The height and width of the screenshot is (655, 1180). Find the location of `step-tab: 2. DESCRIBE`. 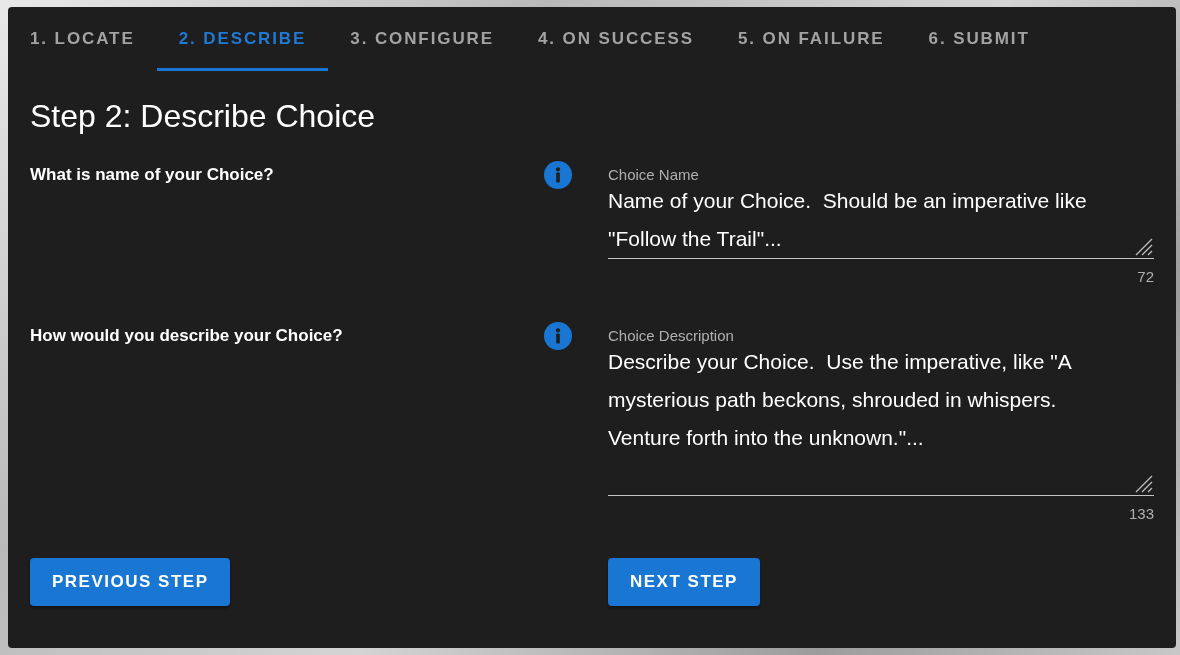

step-tab: 2. DESCRIBE is located at coordinates (242, 39).